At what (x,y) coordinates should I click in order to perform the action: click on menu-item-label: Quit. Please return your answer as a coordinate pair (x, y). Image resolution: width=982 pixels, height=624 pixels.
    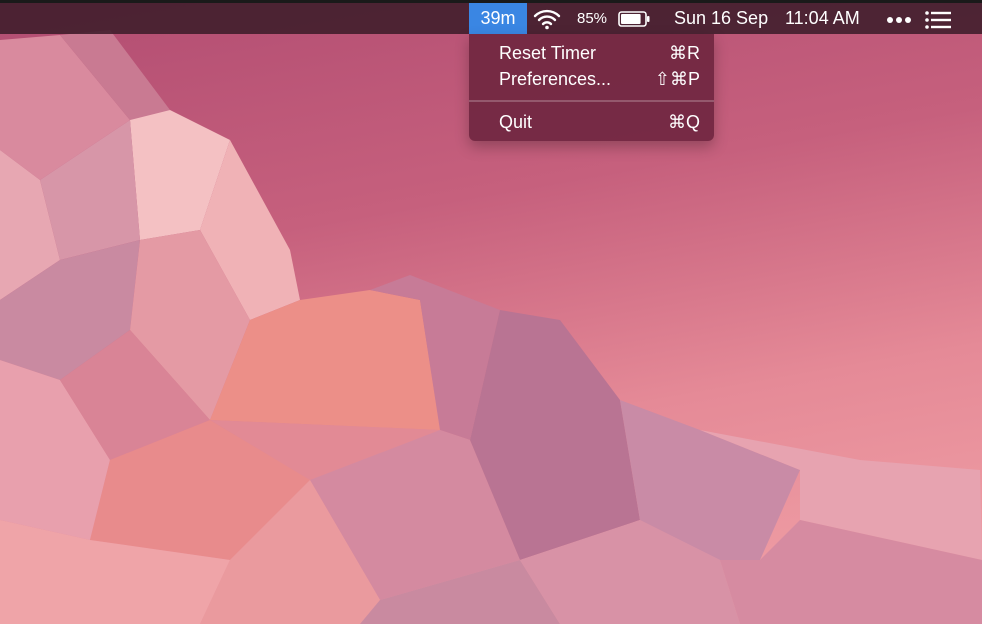
    Looking at the image, I should click on (516, 122).